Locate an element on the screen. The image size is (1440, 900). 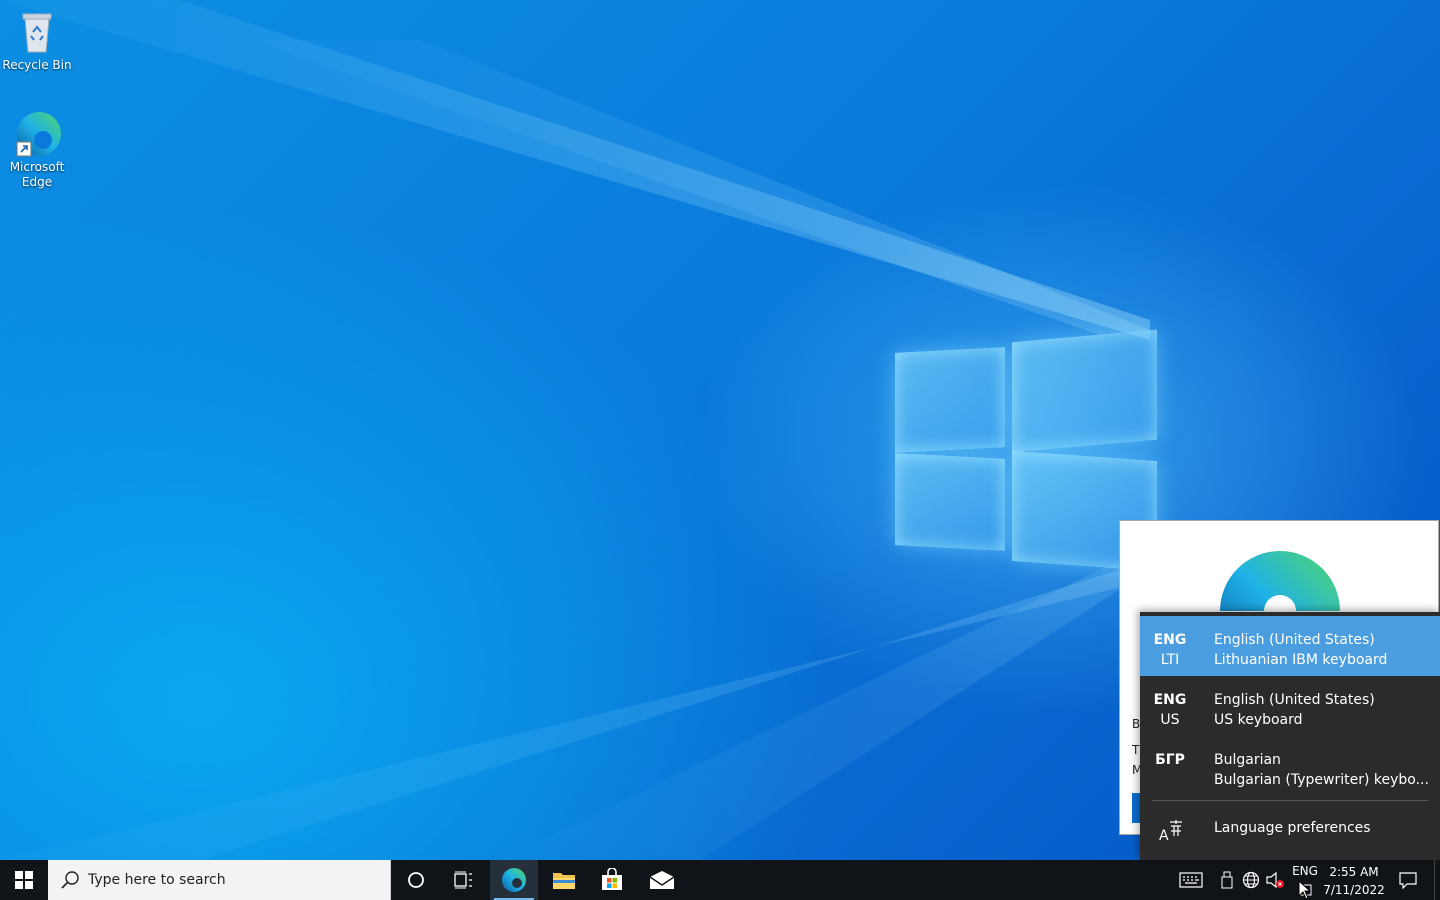
popup-partial-line-1: B is located at coordinates (1136, 724).